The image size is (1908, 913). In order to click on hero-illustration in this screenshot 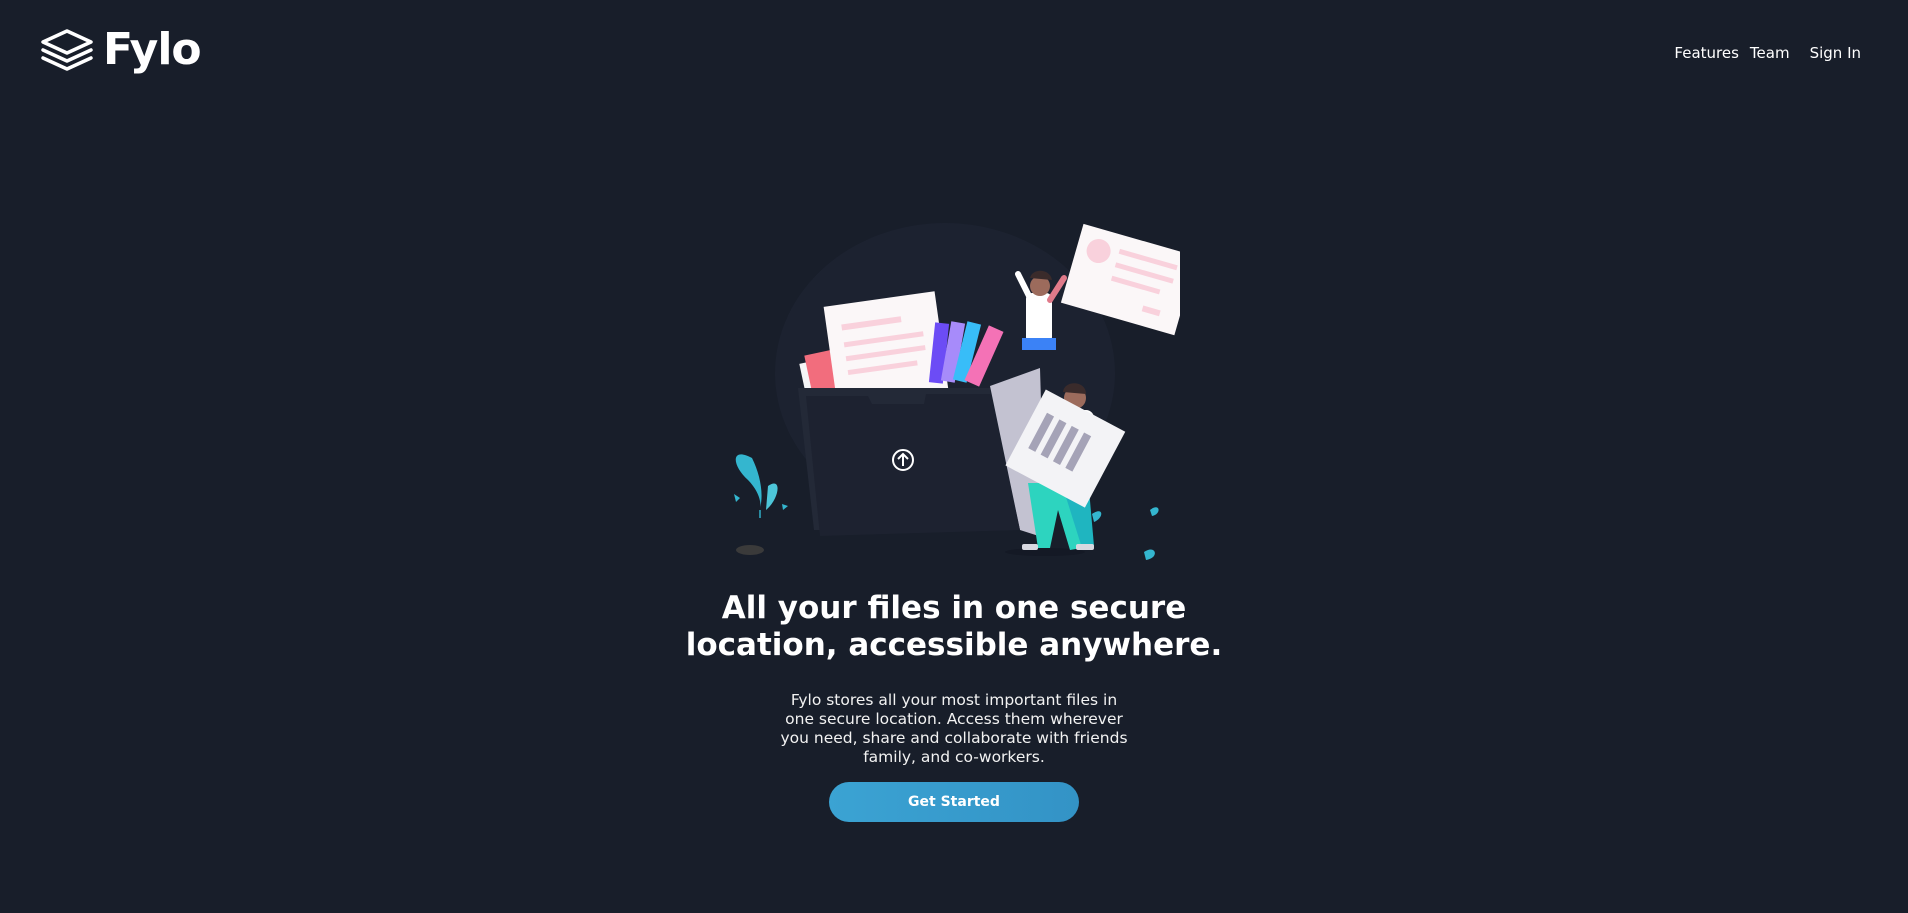, I will do `click(958, 389)`.